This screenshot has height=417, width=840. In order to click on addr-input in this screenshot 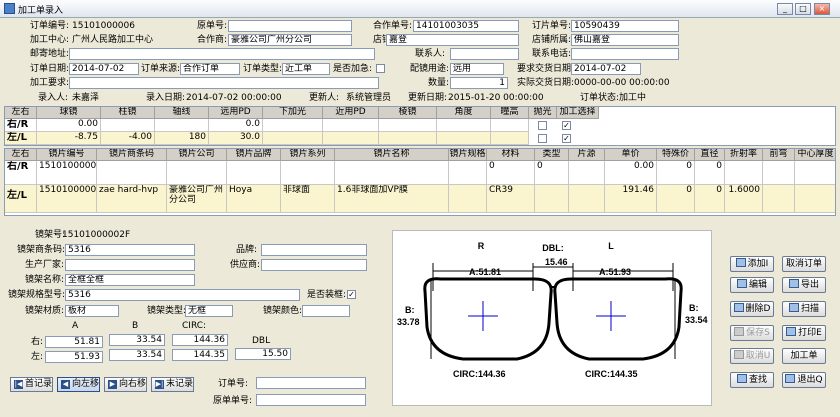, I will do `click(222, 54)`.